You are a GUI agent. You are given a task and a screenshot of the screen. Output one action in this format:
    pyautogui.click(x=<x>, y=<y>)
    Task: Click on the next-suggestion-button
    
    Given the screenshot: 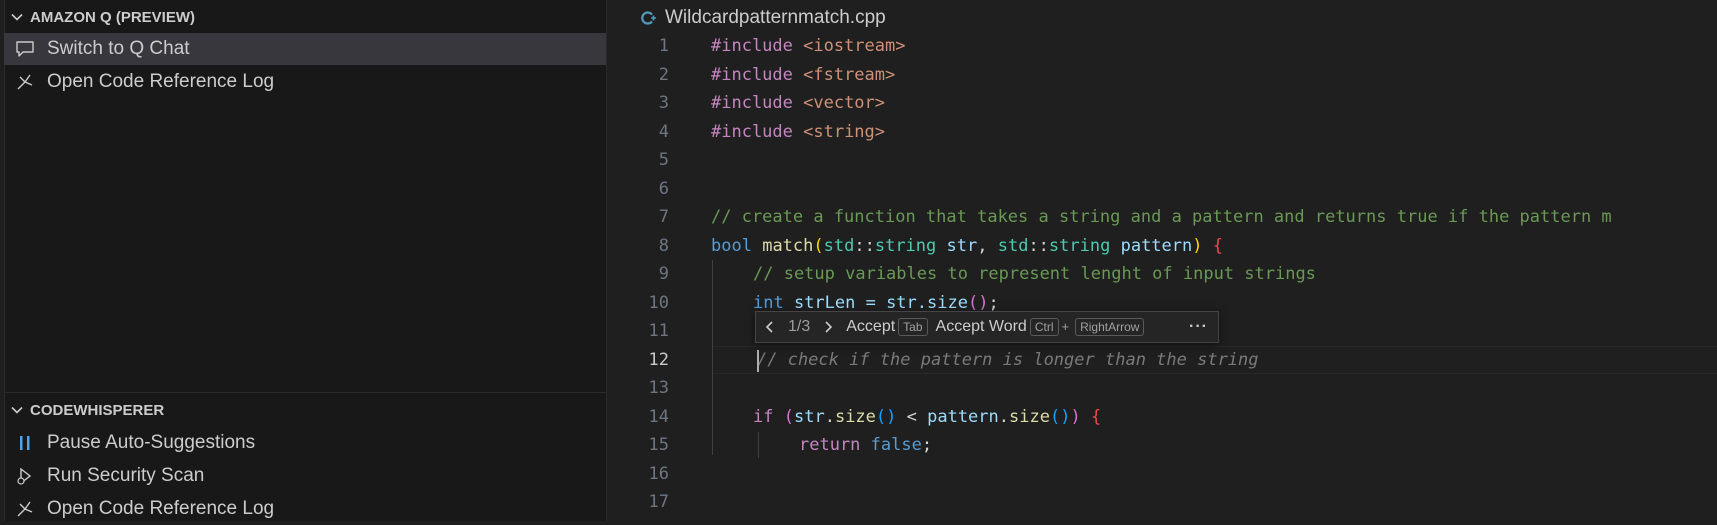 What is the action you would take?
    pyautogui.click(x=828, y=327)
    